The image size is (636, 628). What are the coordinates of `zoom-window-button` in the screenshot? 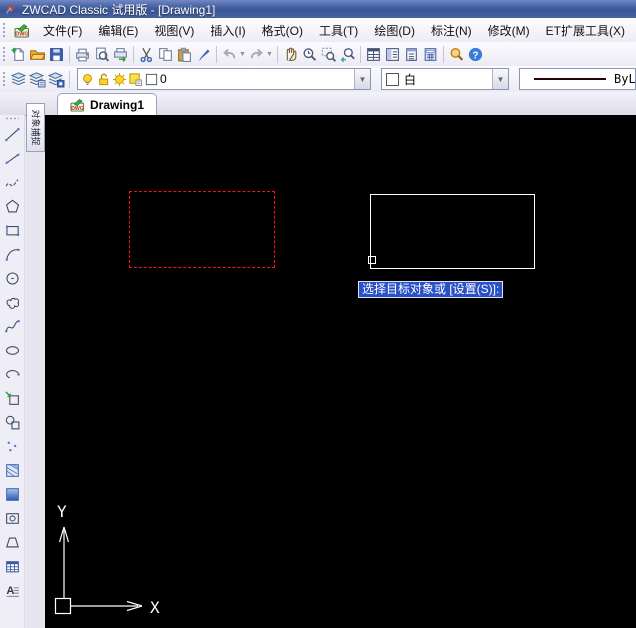 It's located at (328, 54).